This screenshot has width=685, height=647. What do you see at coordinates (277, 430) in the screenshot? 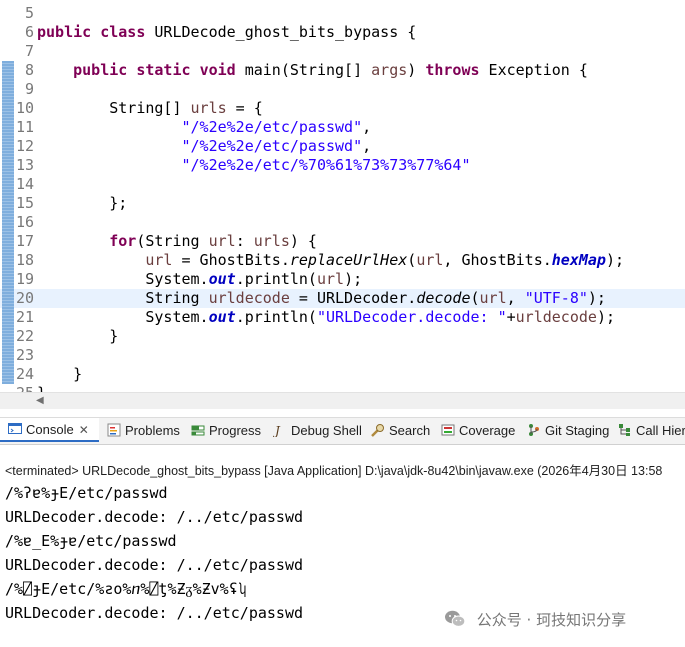
I see `svg-text: J` at bounding box center [277, 430].